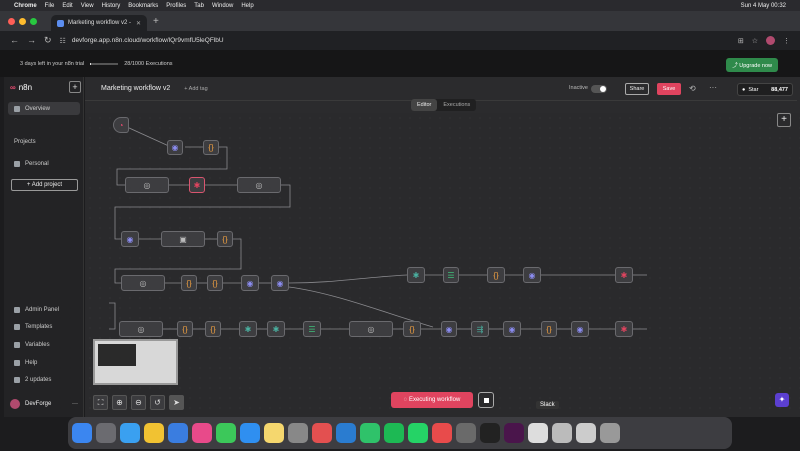 The width and height of the screenshot is (800, 451). Describe the element at coordinates (532, 275) in the screenshot. I see `node-post-linkedin: ◉` at that location.